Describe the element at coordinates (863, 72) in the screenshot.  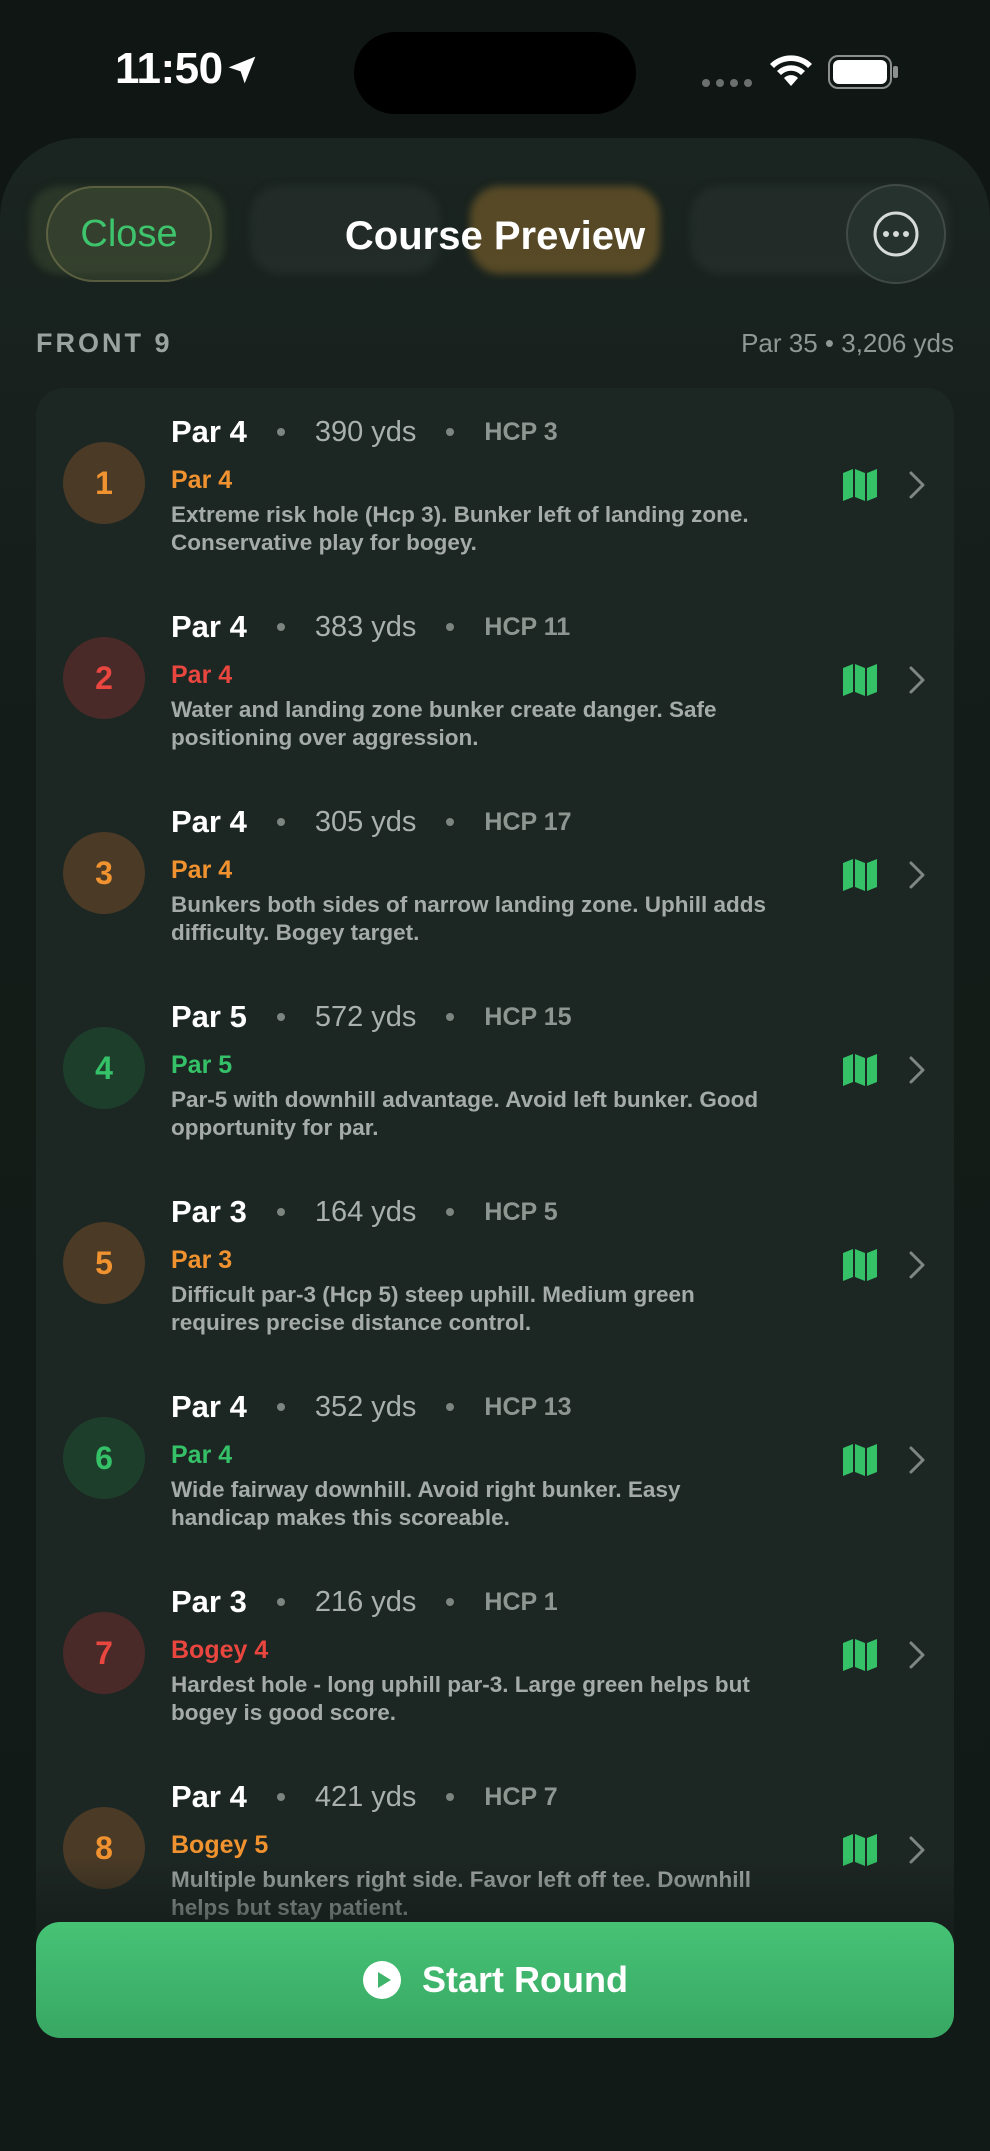
I see `battery-icon` at that location.